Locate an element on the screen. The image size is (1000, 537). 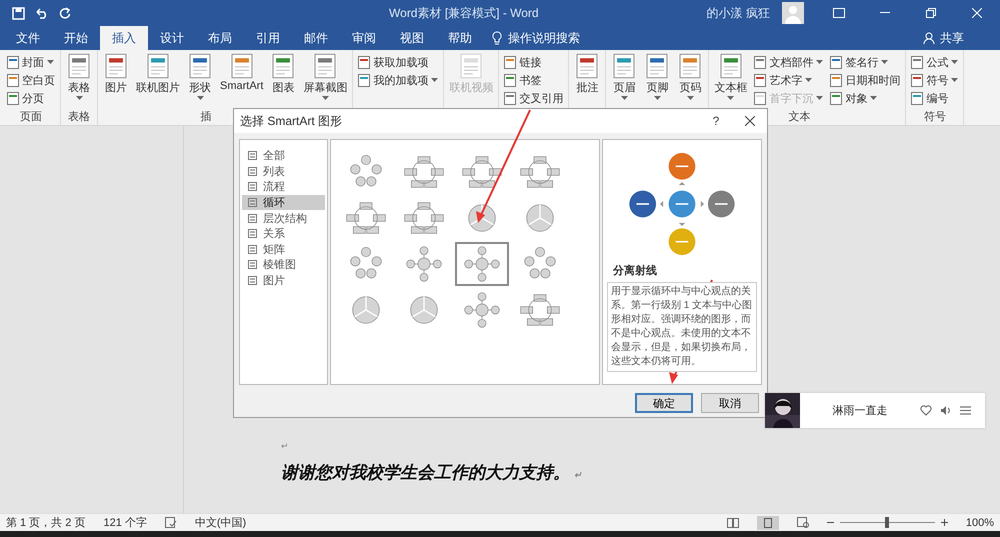
ribbon-tab: 审阅 is located at coordinates (364, 38).